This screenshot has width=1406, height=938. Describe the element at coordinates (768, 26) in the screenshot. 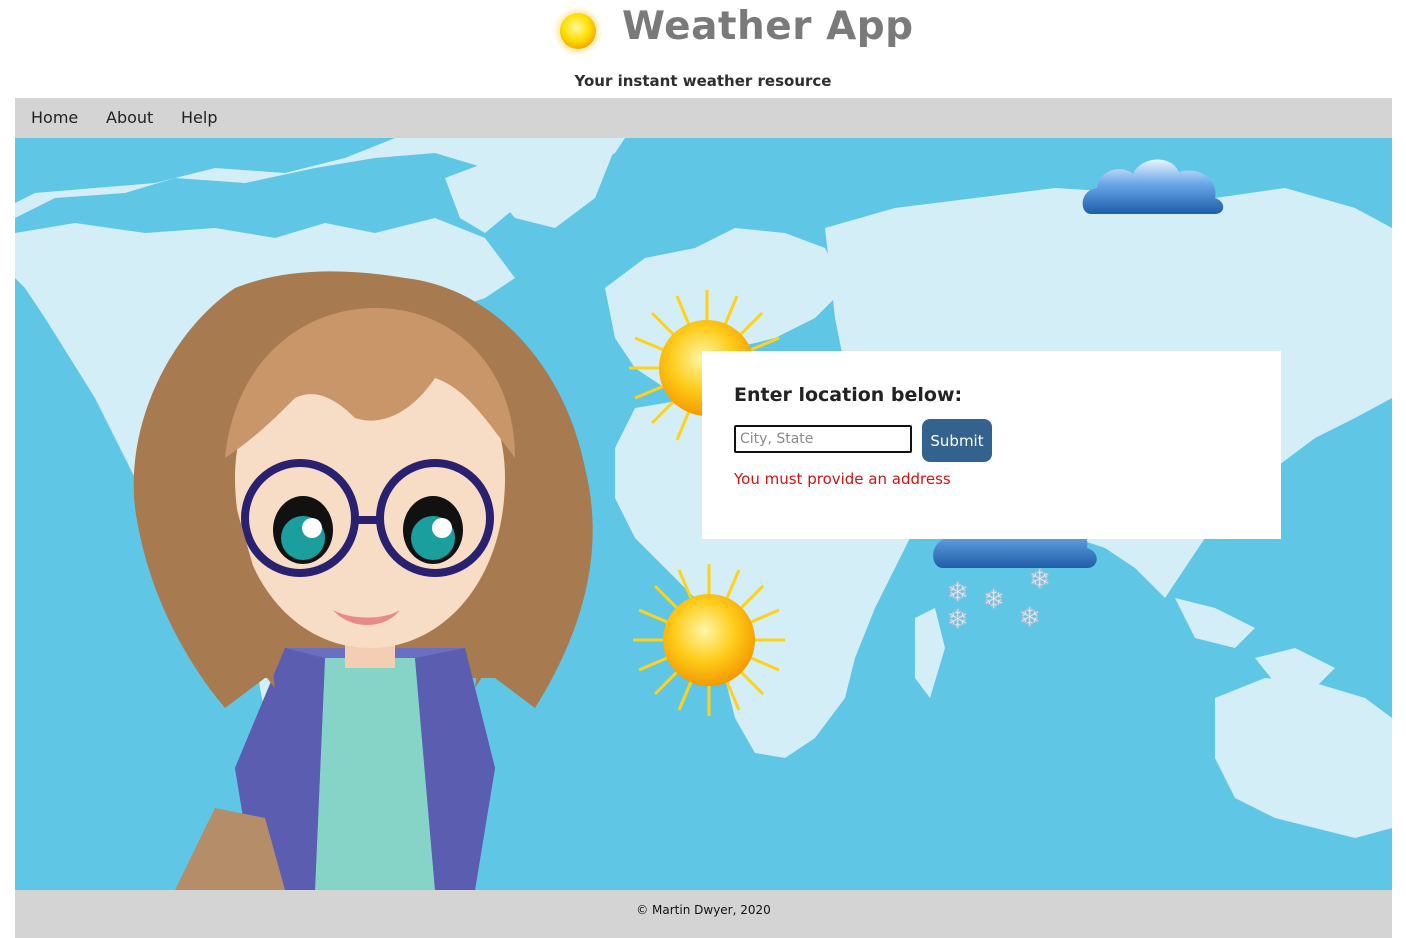

I see `app-title: Weather App` at that location.